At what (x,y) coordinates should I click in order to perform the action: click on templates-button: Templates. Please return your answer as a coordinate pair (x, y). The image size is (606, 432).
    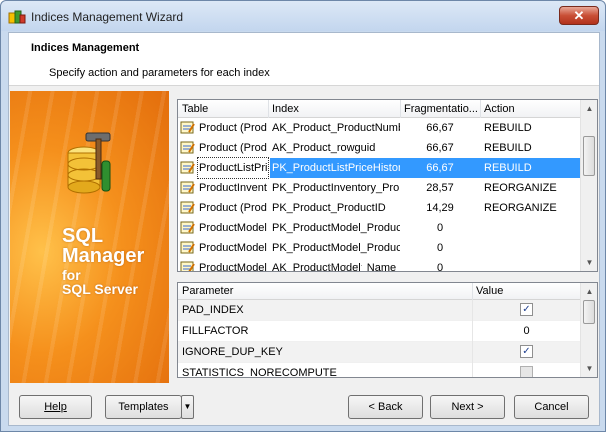
    Looking at the image, I should click on (143, 407).